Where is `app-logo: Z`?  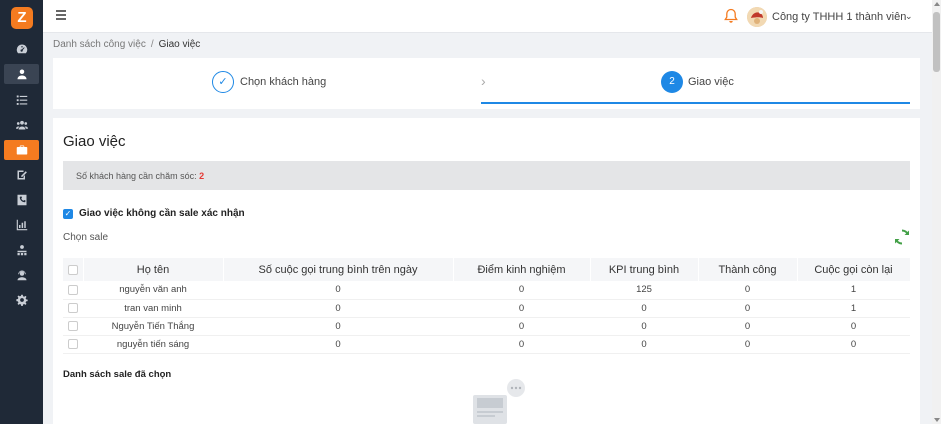
app-logo: Z is located at coordinates (22, 18).